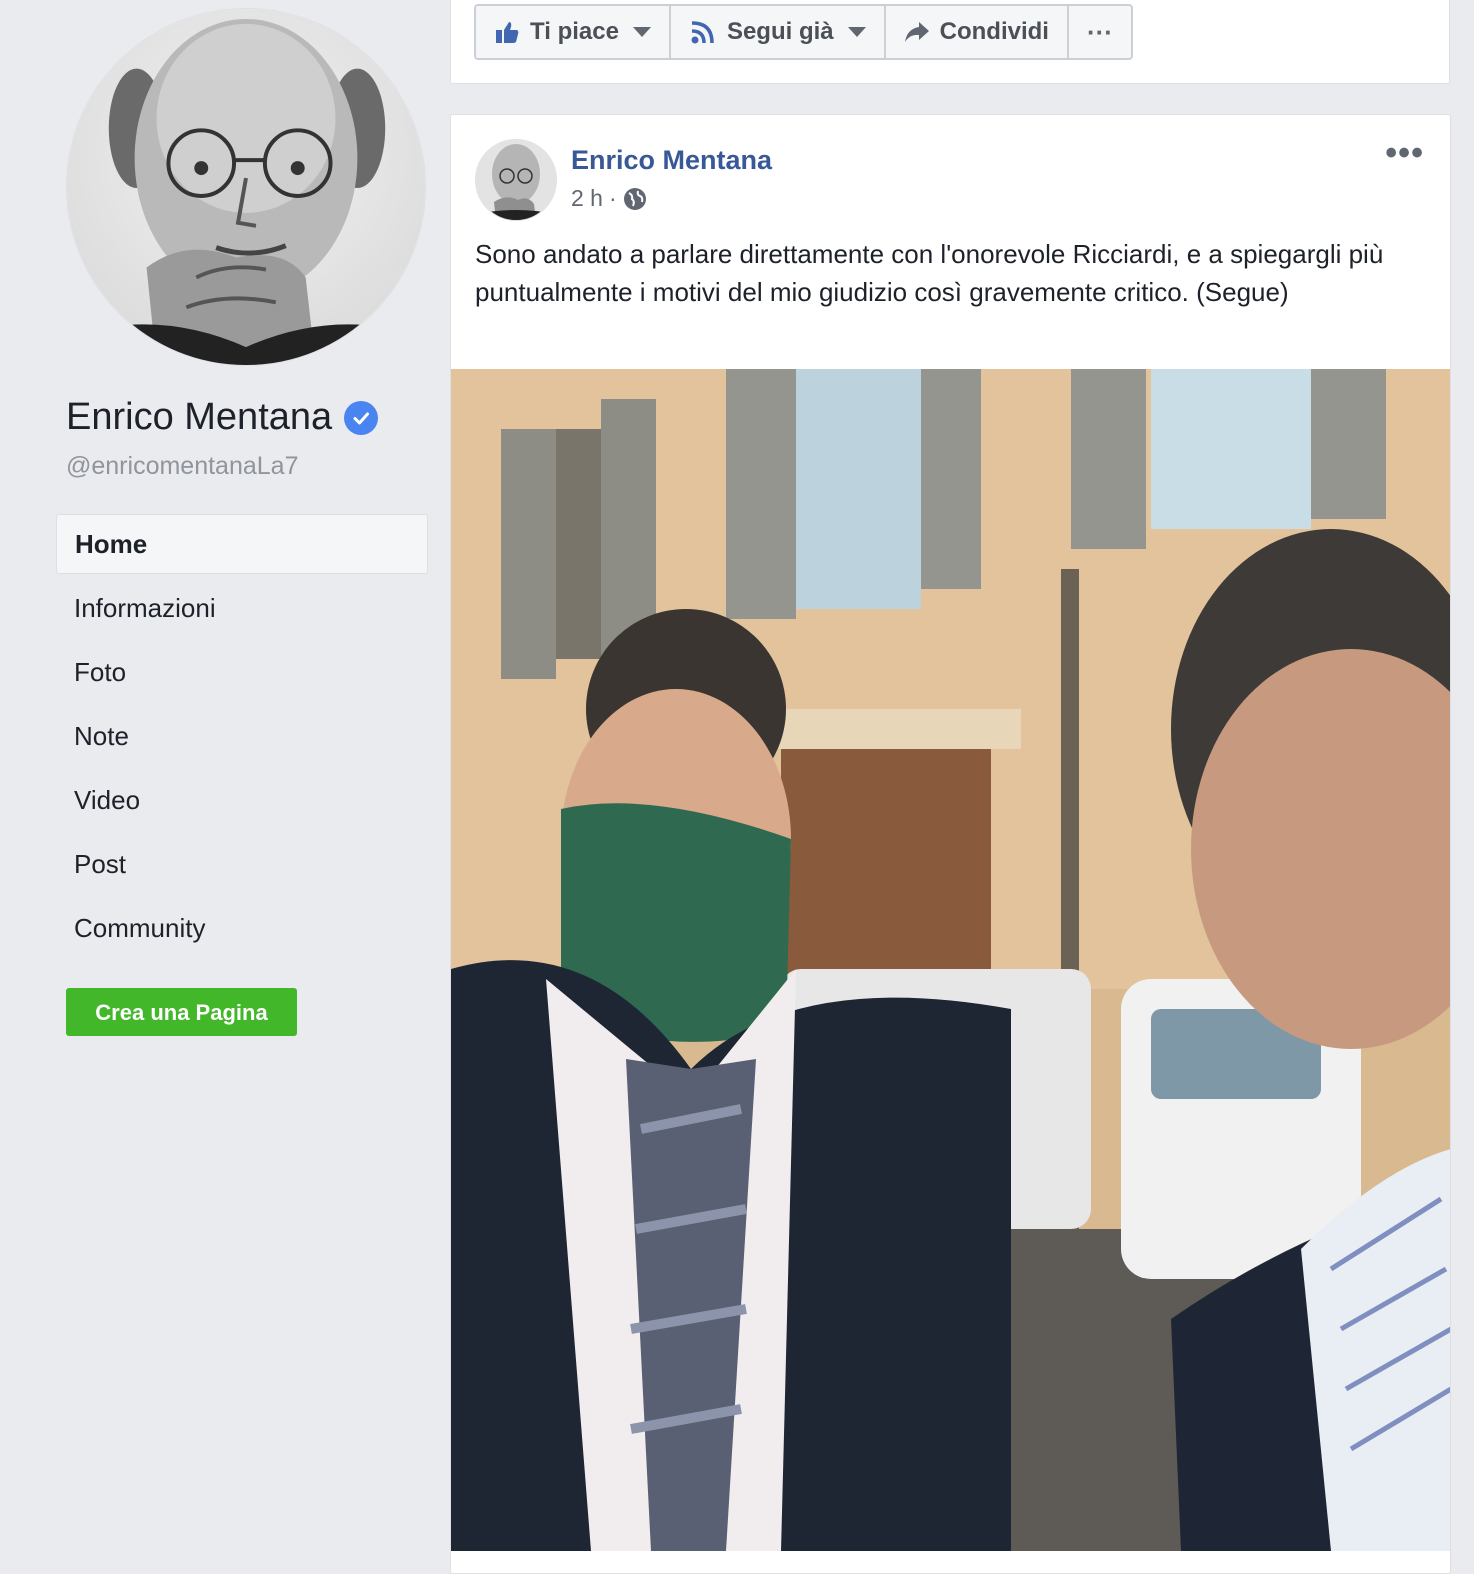  Describe the element at coordinates (181, 1012) in the screenshot. I see `create-page-button: Crea una Pagina` at that location.